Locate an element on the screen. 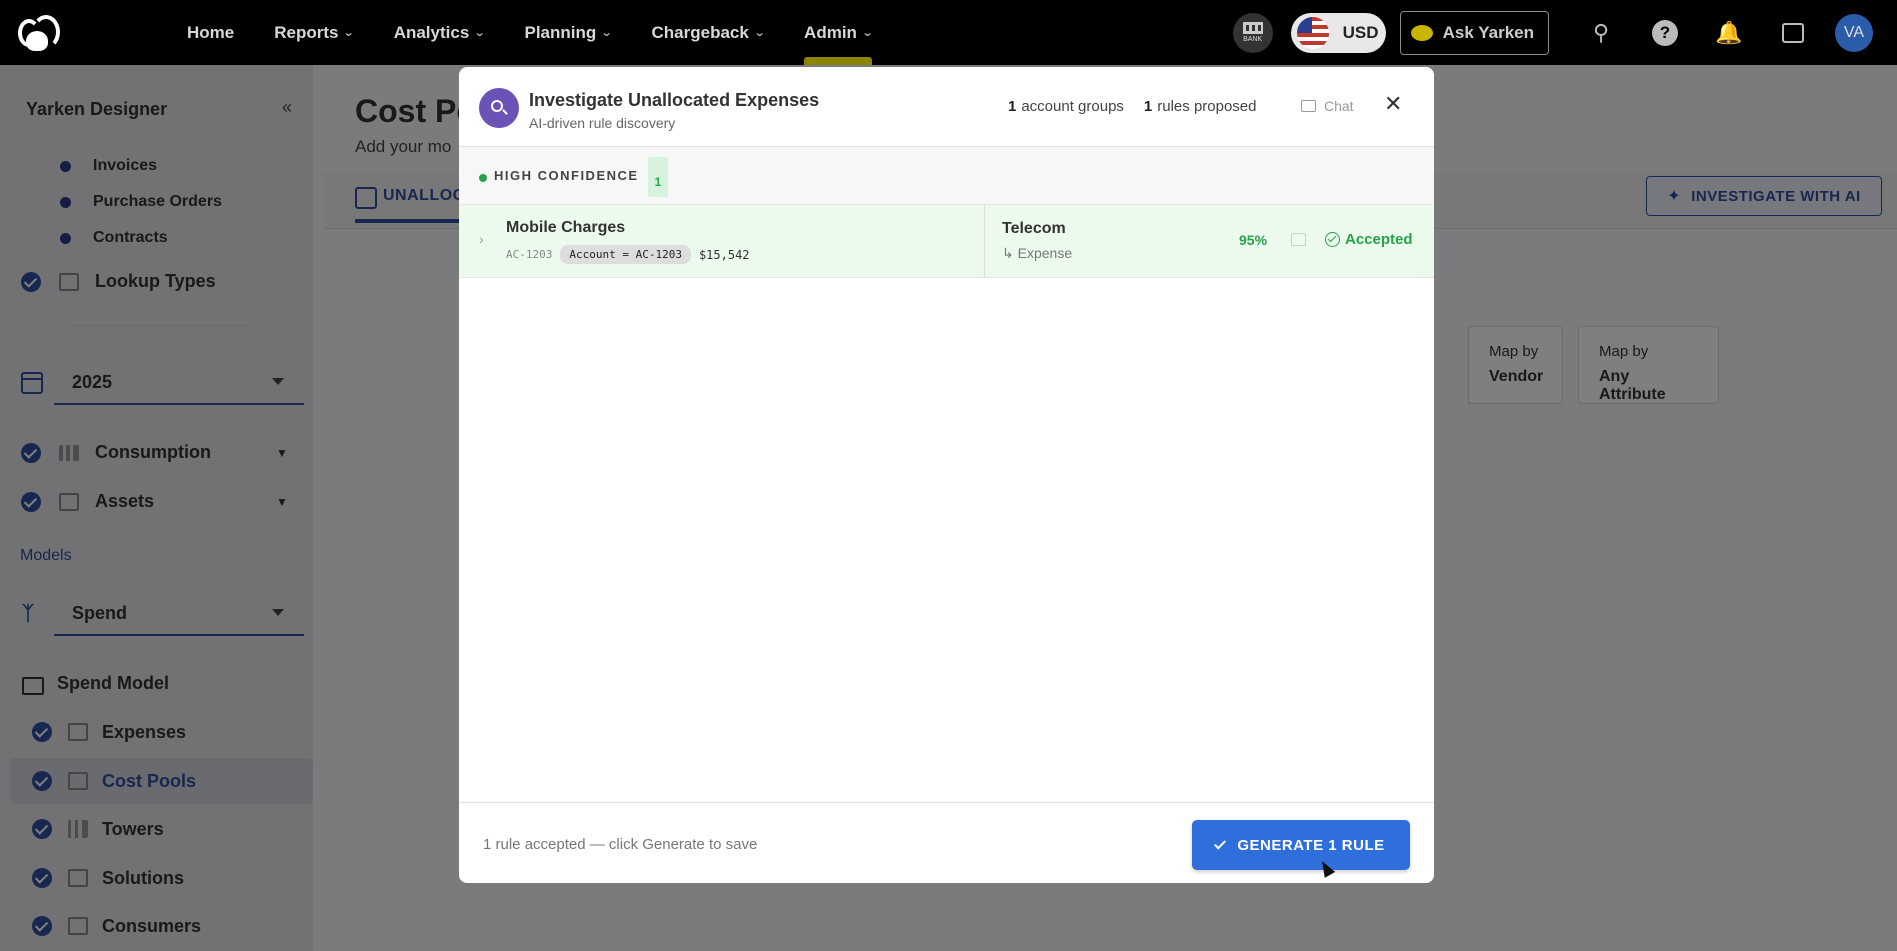 The width and height of the screenshot is (1897, 951). rules-proposed-stat: 1 rules proposed is located at coordinates (1200, 106).